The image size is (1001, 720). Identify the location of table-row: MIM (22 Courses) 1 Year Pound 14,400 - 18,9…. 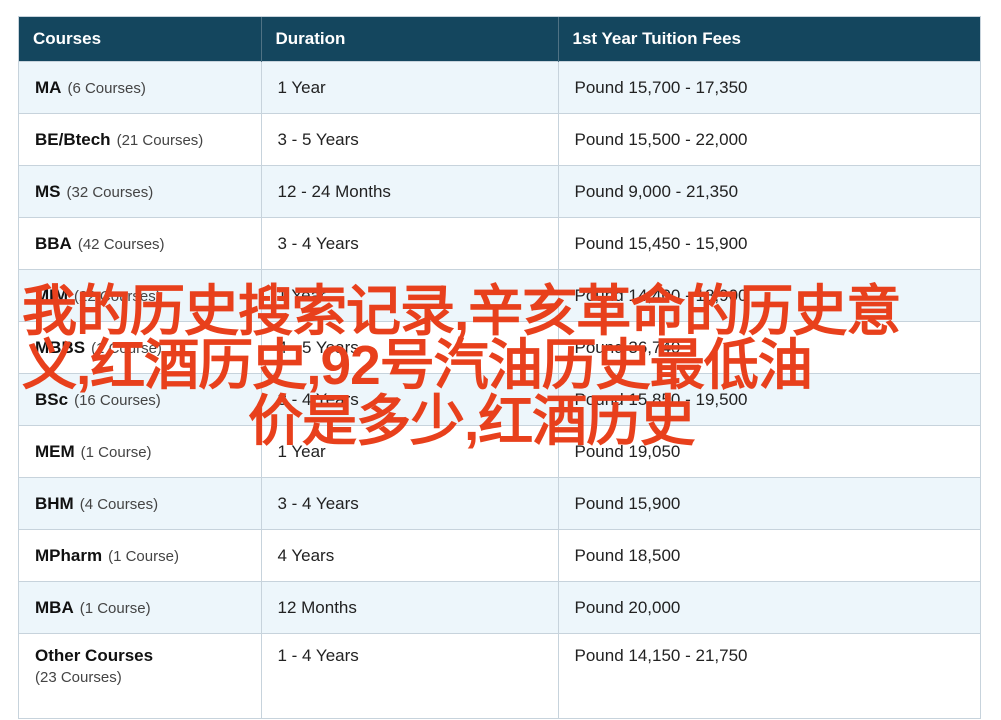
(499, 295).